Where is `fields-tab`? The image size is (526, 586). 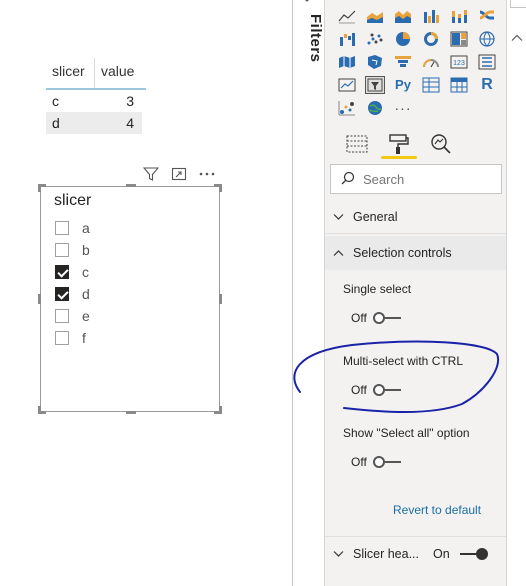 fields-tab is located at coordinates (357, 146).